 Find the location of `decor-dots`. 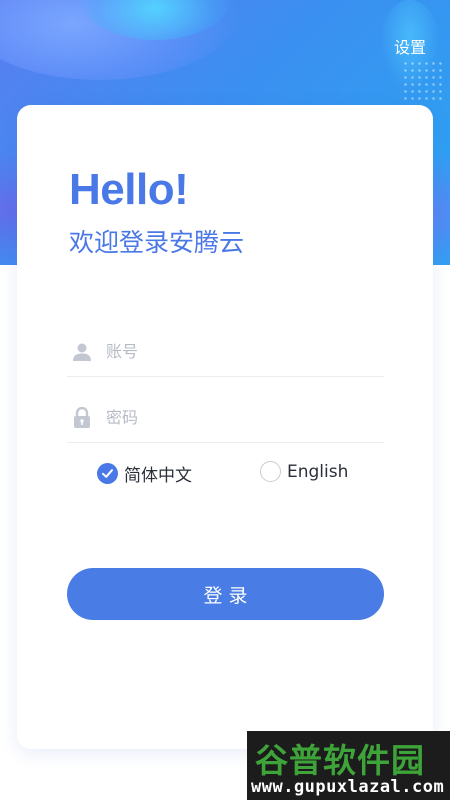

decor-dots is located at coordinates (422, 80).